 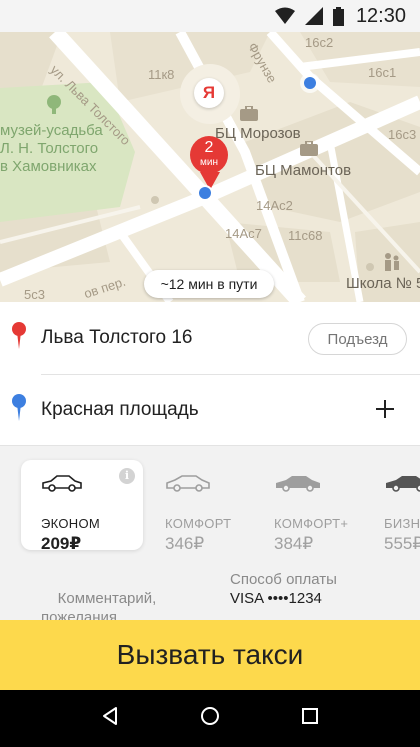 I want to click on comment-option: Комментарий, пожелания, so click(x=98, y=595).